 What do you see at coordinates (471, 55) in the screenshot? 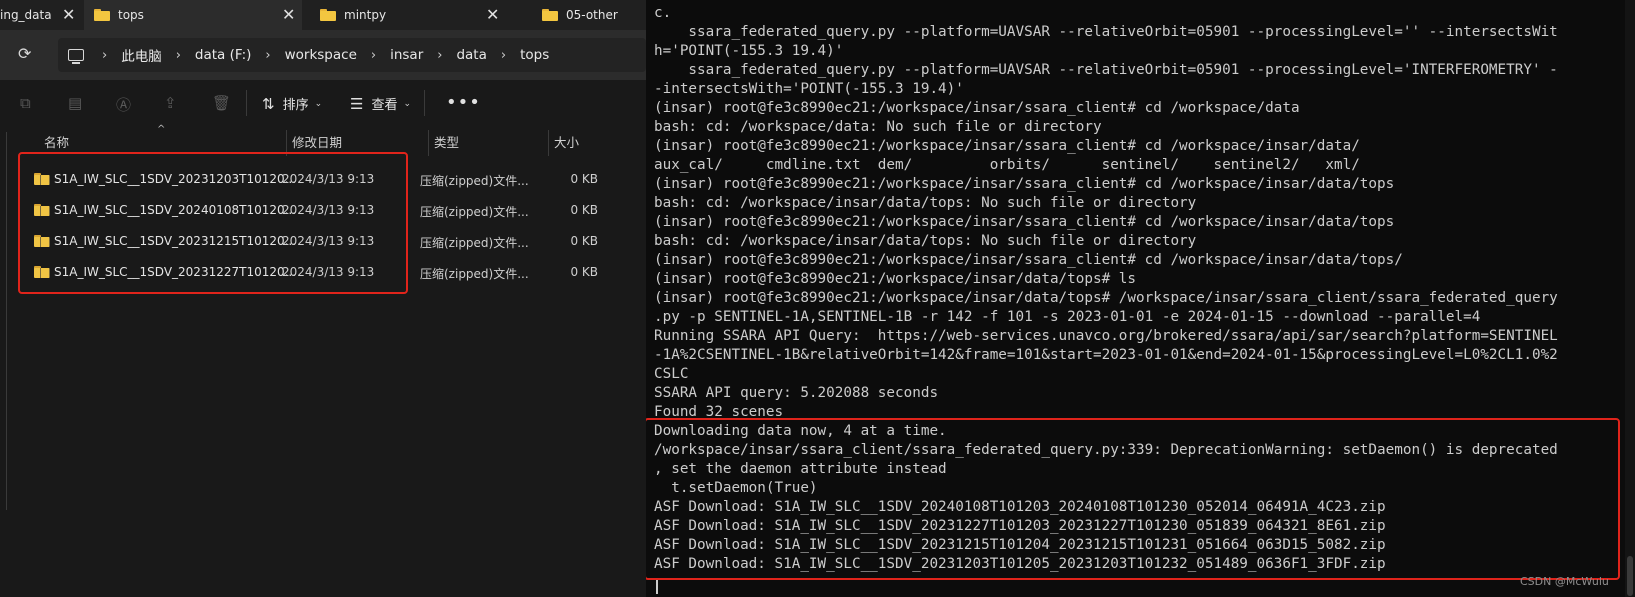
I see `breadcrumb-data: data` at bounding box center [471, 55].